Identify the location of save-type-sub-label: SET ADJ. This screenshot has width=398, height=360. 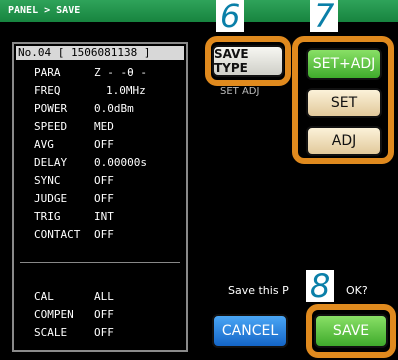
(240, 91).